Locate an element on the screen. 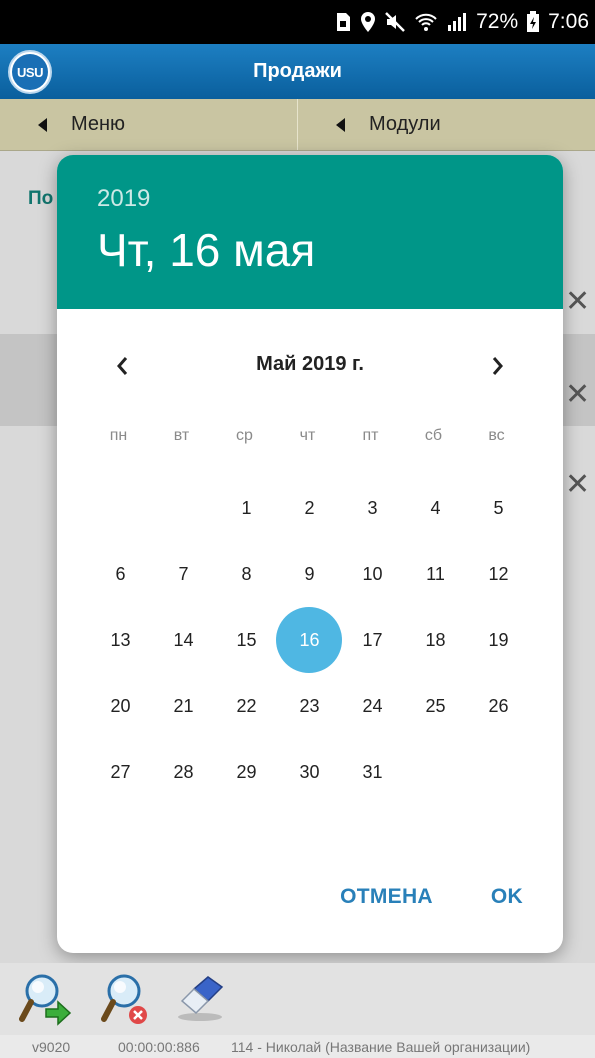 The width and height of the screenshot is (595, 1058). eraser-icon is located at coordinates (201, 998).